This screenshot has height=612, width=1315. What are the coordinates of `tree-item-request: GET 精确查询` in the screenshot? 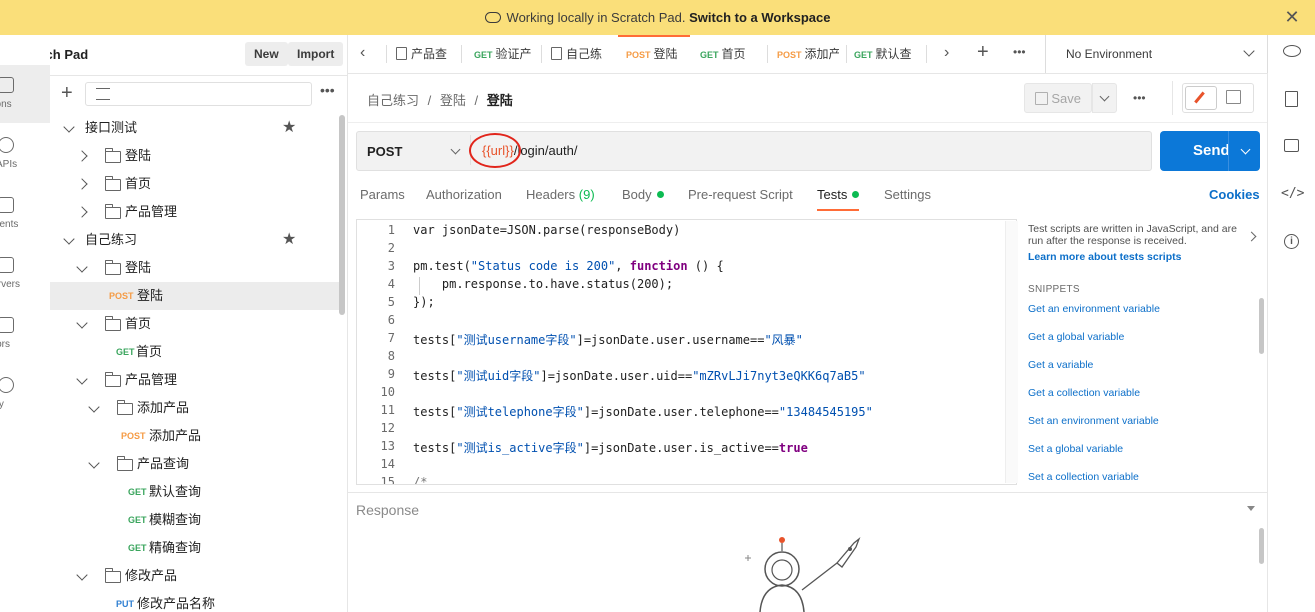 It's located at (194, 548).